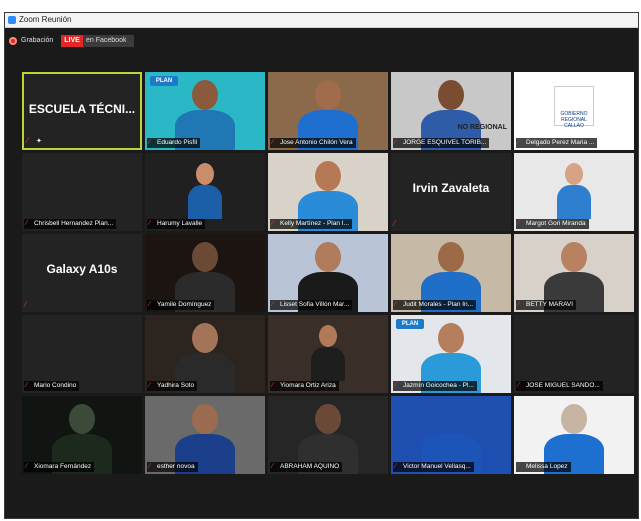 This screenshot has width=641, height=521. I want to click on participant-display-name: Galaxy A10s, so click(82, 269).